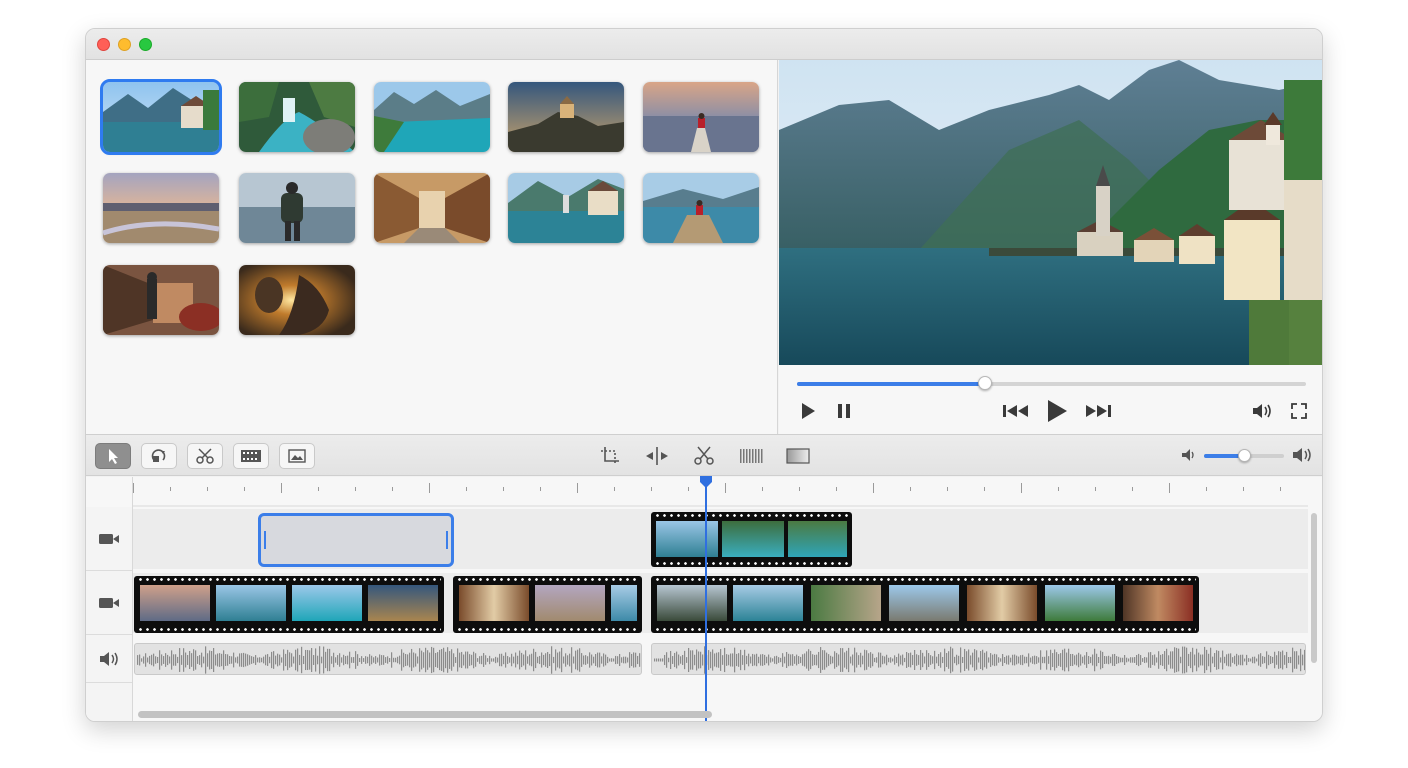 The image size is (1408, 768). I want to click on play-button, so click(808, 411).